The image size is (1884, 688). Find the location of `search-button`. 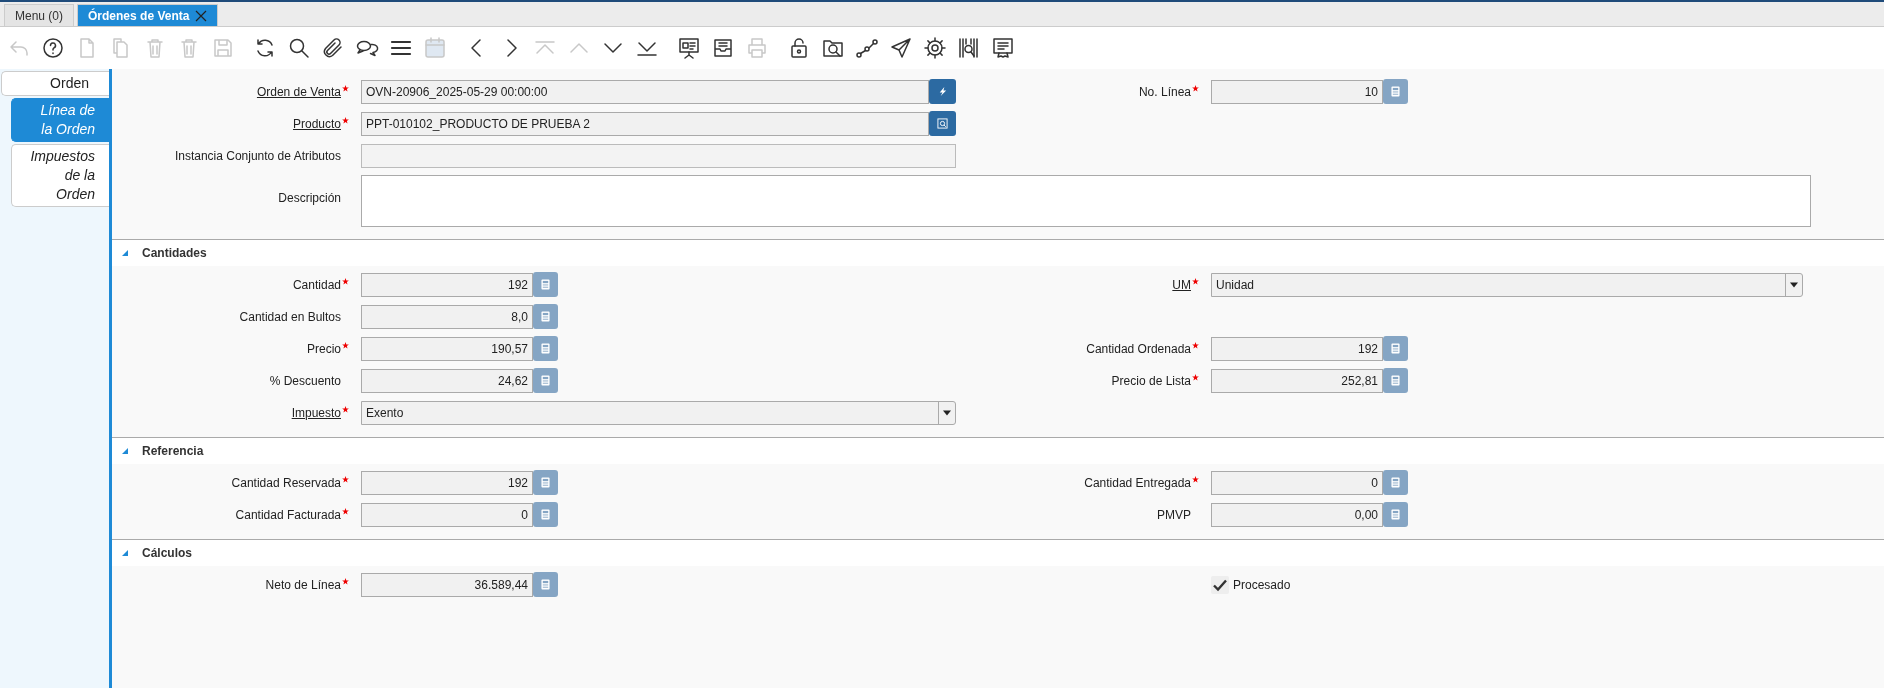

search-button is located at coordinates (942, 123).